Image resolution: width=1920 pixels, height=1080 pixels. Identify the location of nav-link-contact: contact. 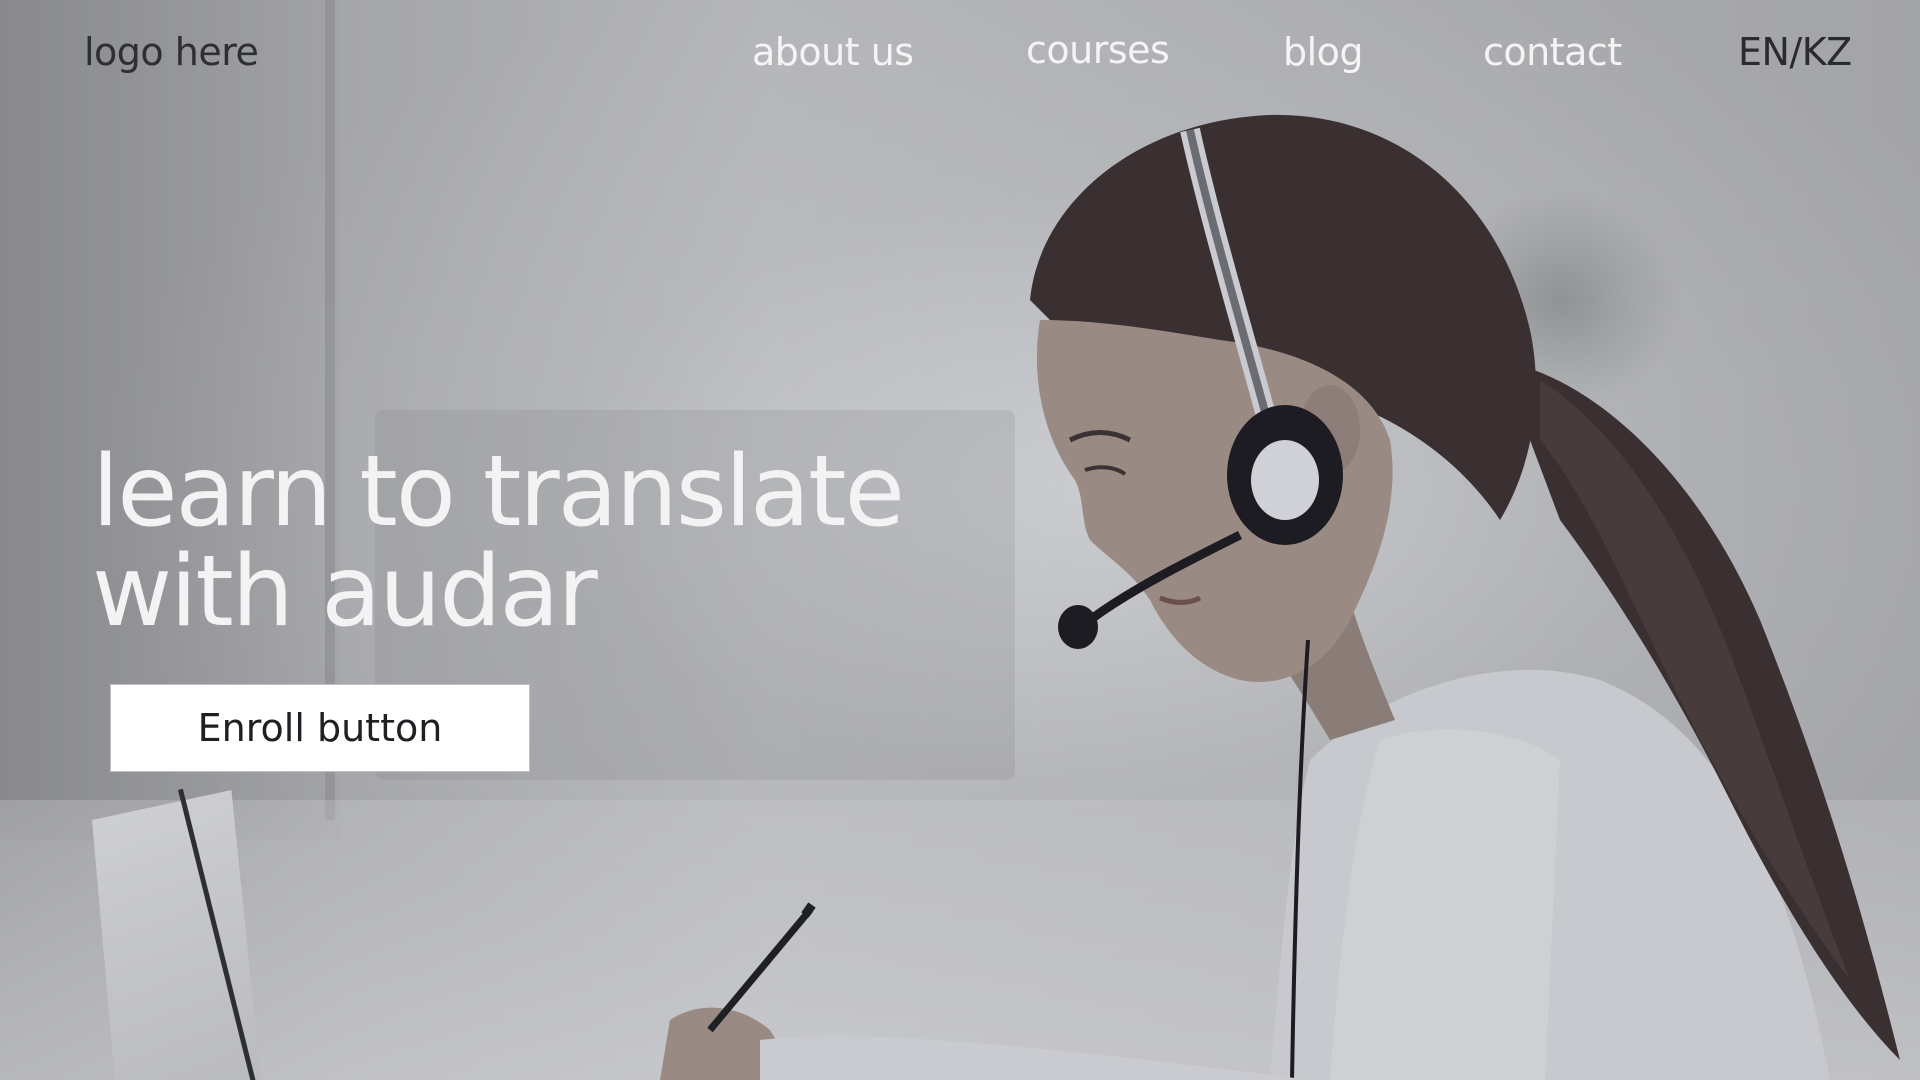
(1552, 52).